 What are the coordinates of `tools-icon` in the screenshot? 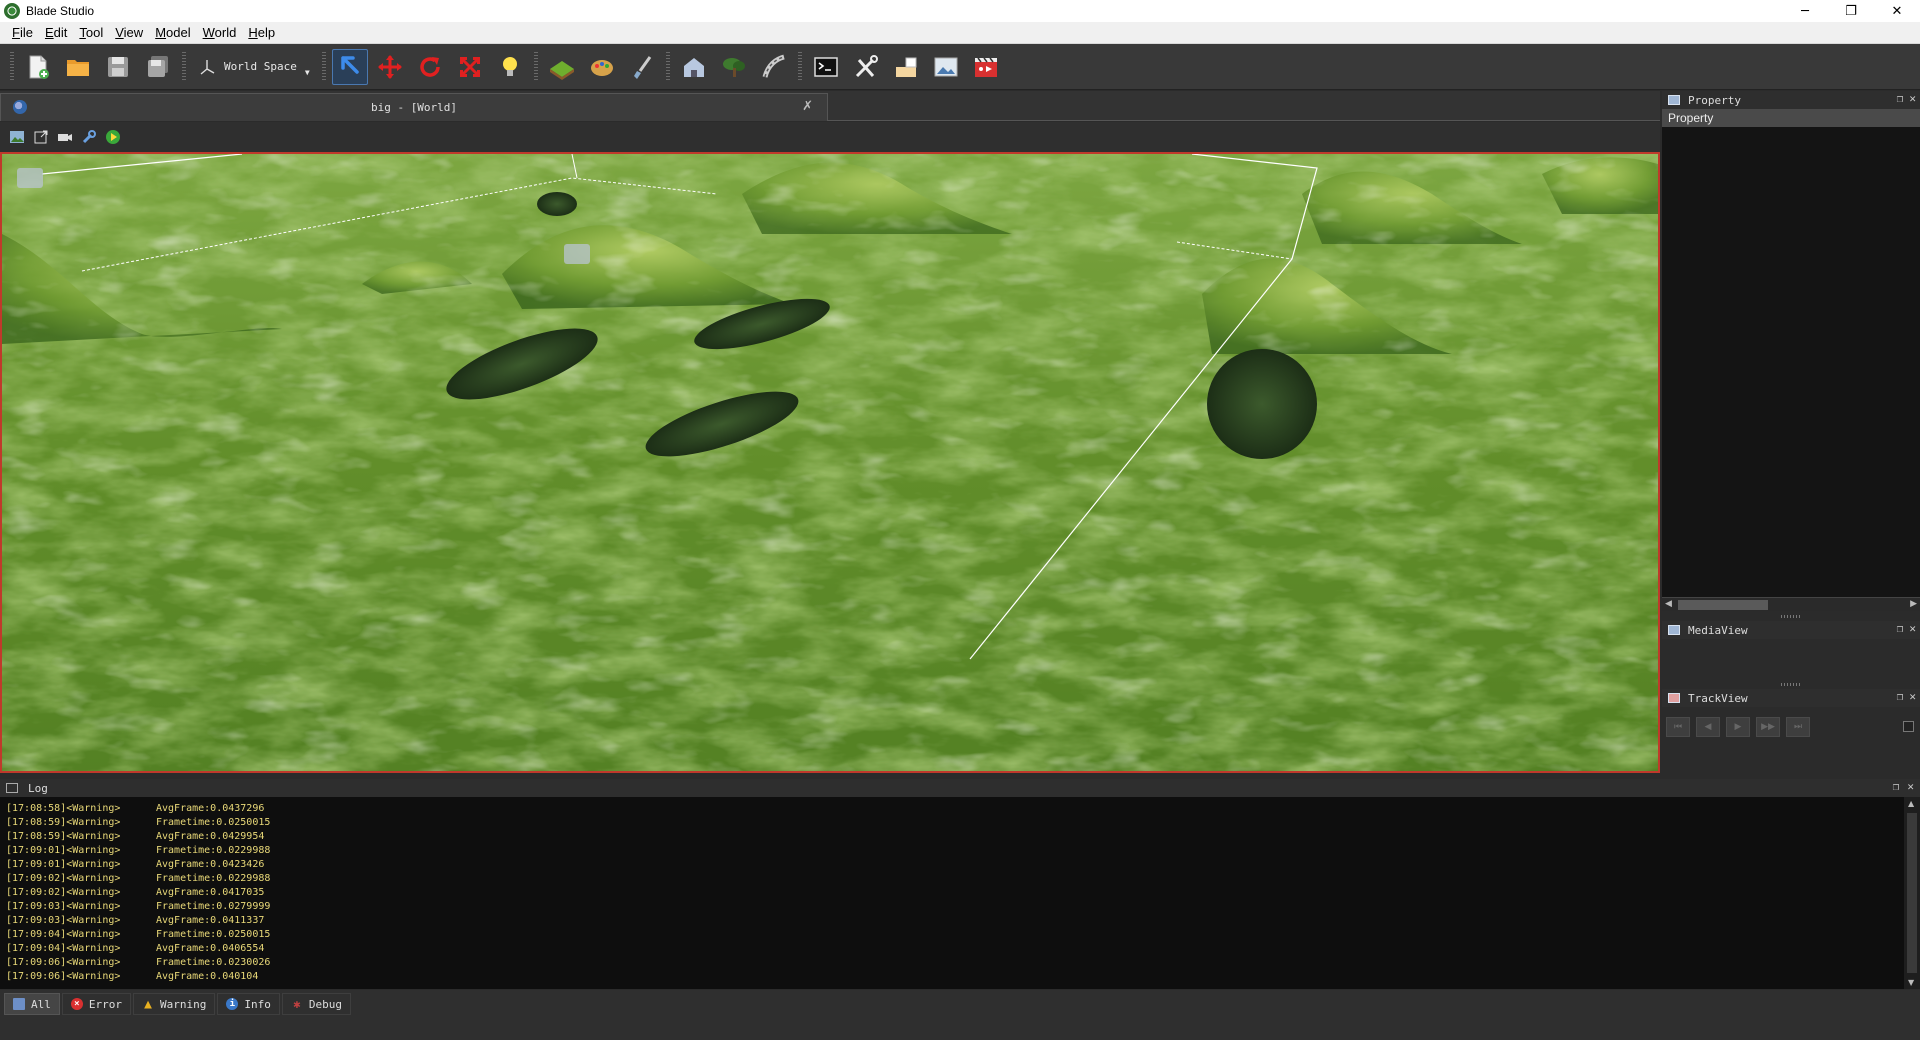 It's located at (866, 65).